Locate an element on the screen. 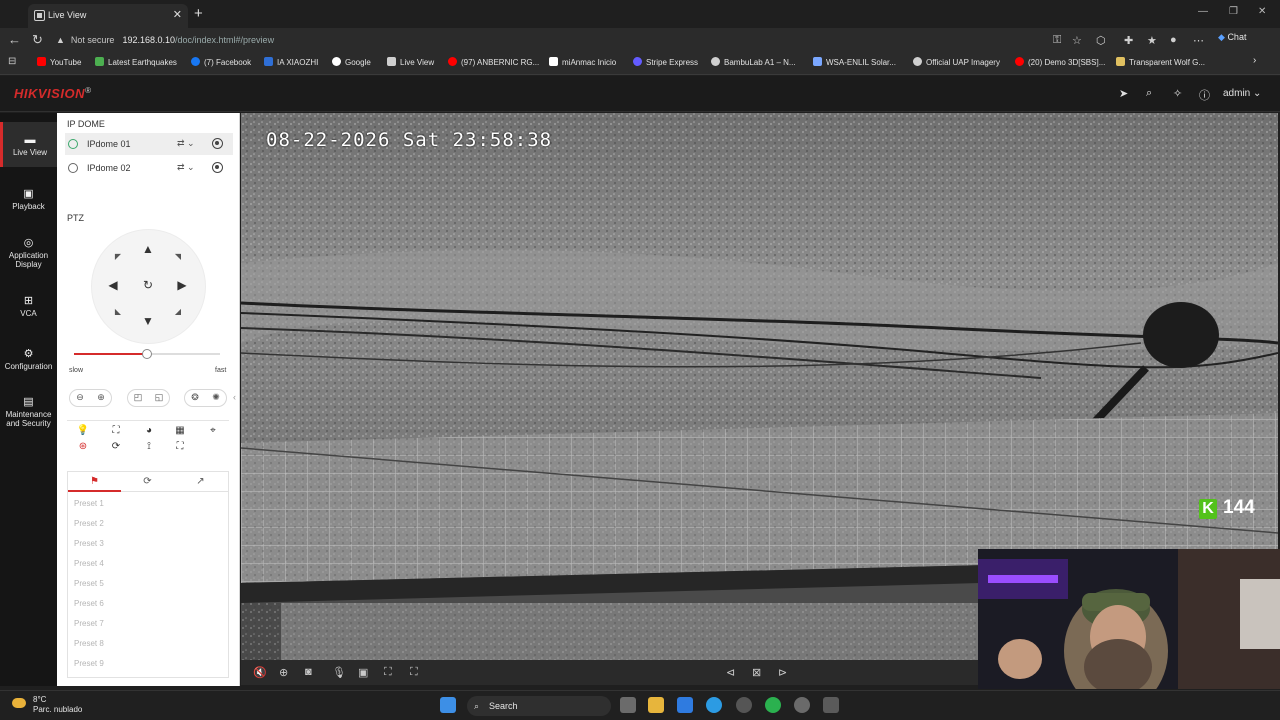  collapse-panel-icon: ‹ is located at coordinates (234, 397).